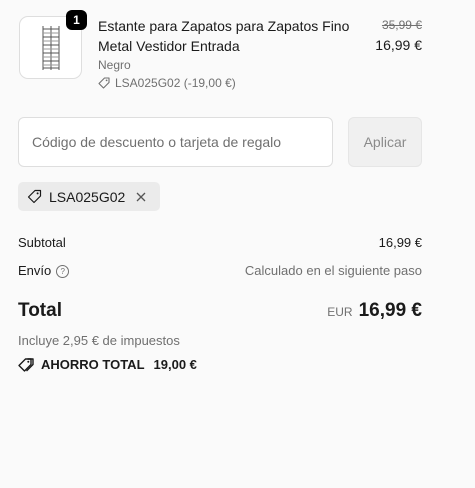 The image size is (475, 488). What do you see at coordinates (398, 45) in the screenshot?
I see `price-current: 16,99 €` at bounding box center [398, 45].